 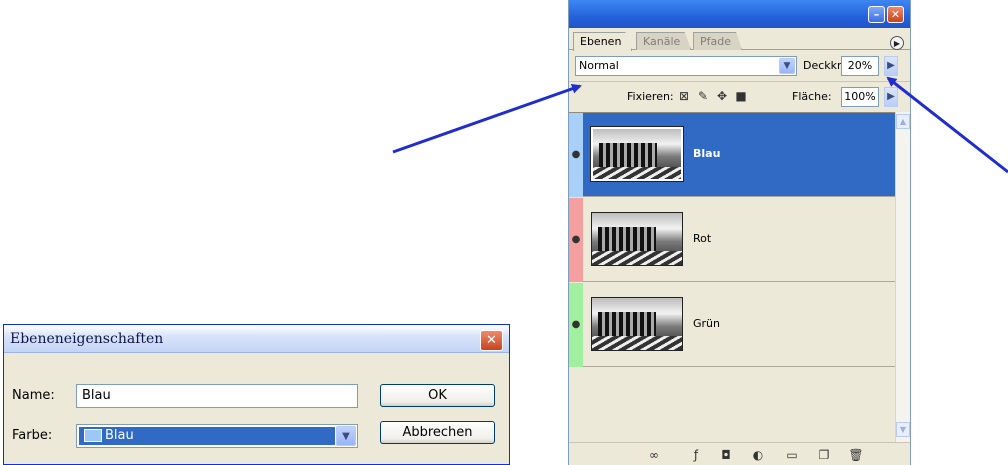 I want to click on tab-ebenen: Ebenen, so click(x=603, y=41).